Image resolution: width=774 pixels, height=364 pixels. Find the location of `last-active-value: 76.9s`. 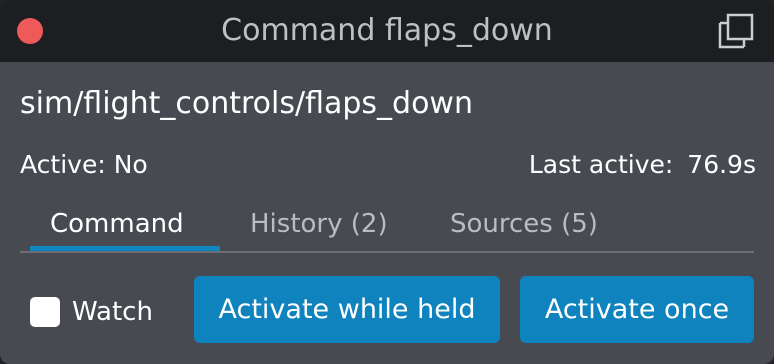

last-active-value: 76.9s is located at coordinates (721, 164).